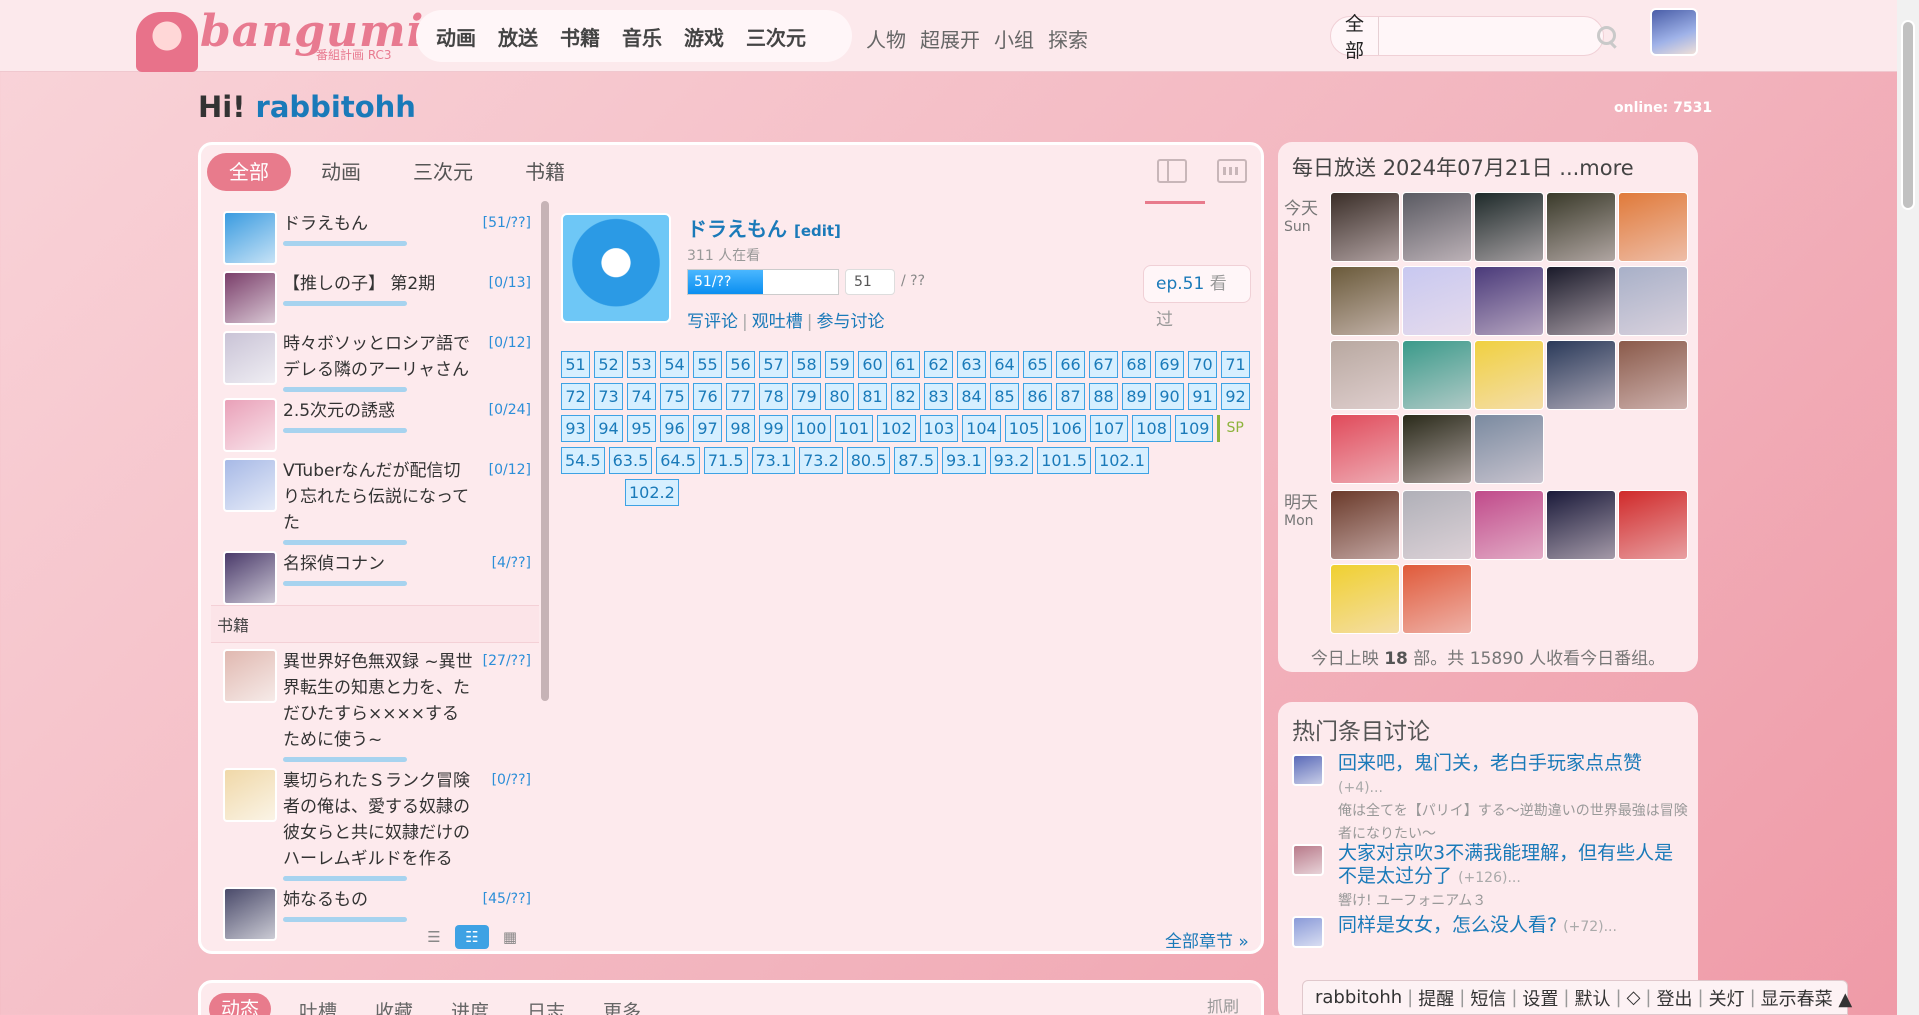 The height and width of the screenshot is (1015, 1919). I want to click on sp-episode-button: 102.1, so click(1122, 460).